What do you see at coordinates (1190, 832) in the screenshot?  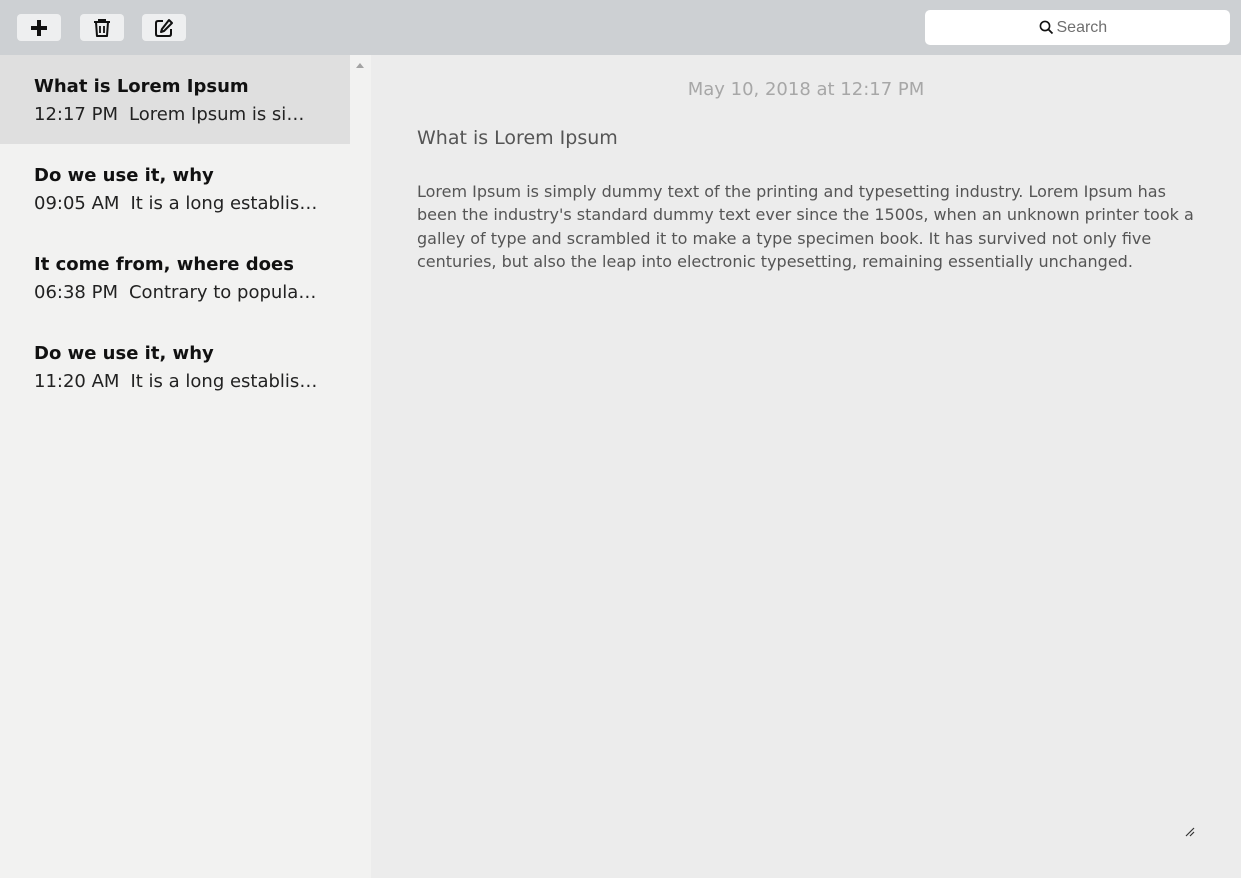 I see `resize-handle-icon` at bounding box center [1190, 832].